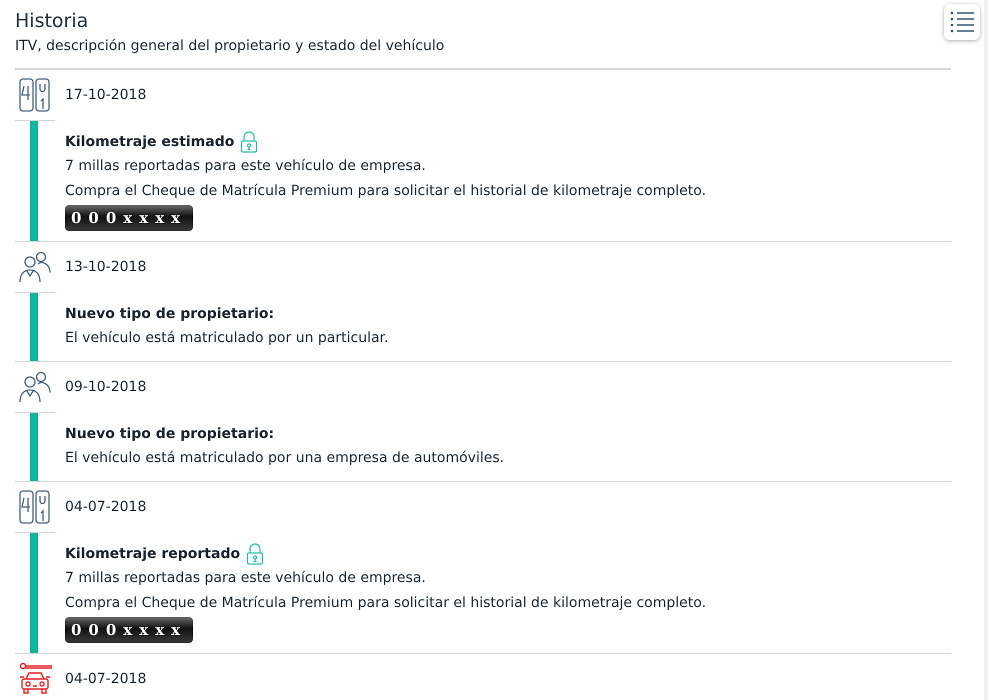 The image size is (988, 700). I want to click on entry-date: 13-10-2018, so click(105, 267).